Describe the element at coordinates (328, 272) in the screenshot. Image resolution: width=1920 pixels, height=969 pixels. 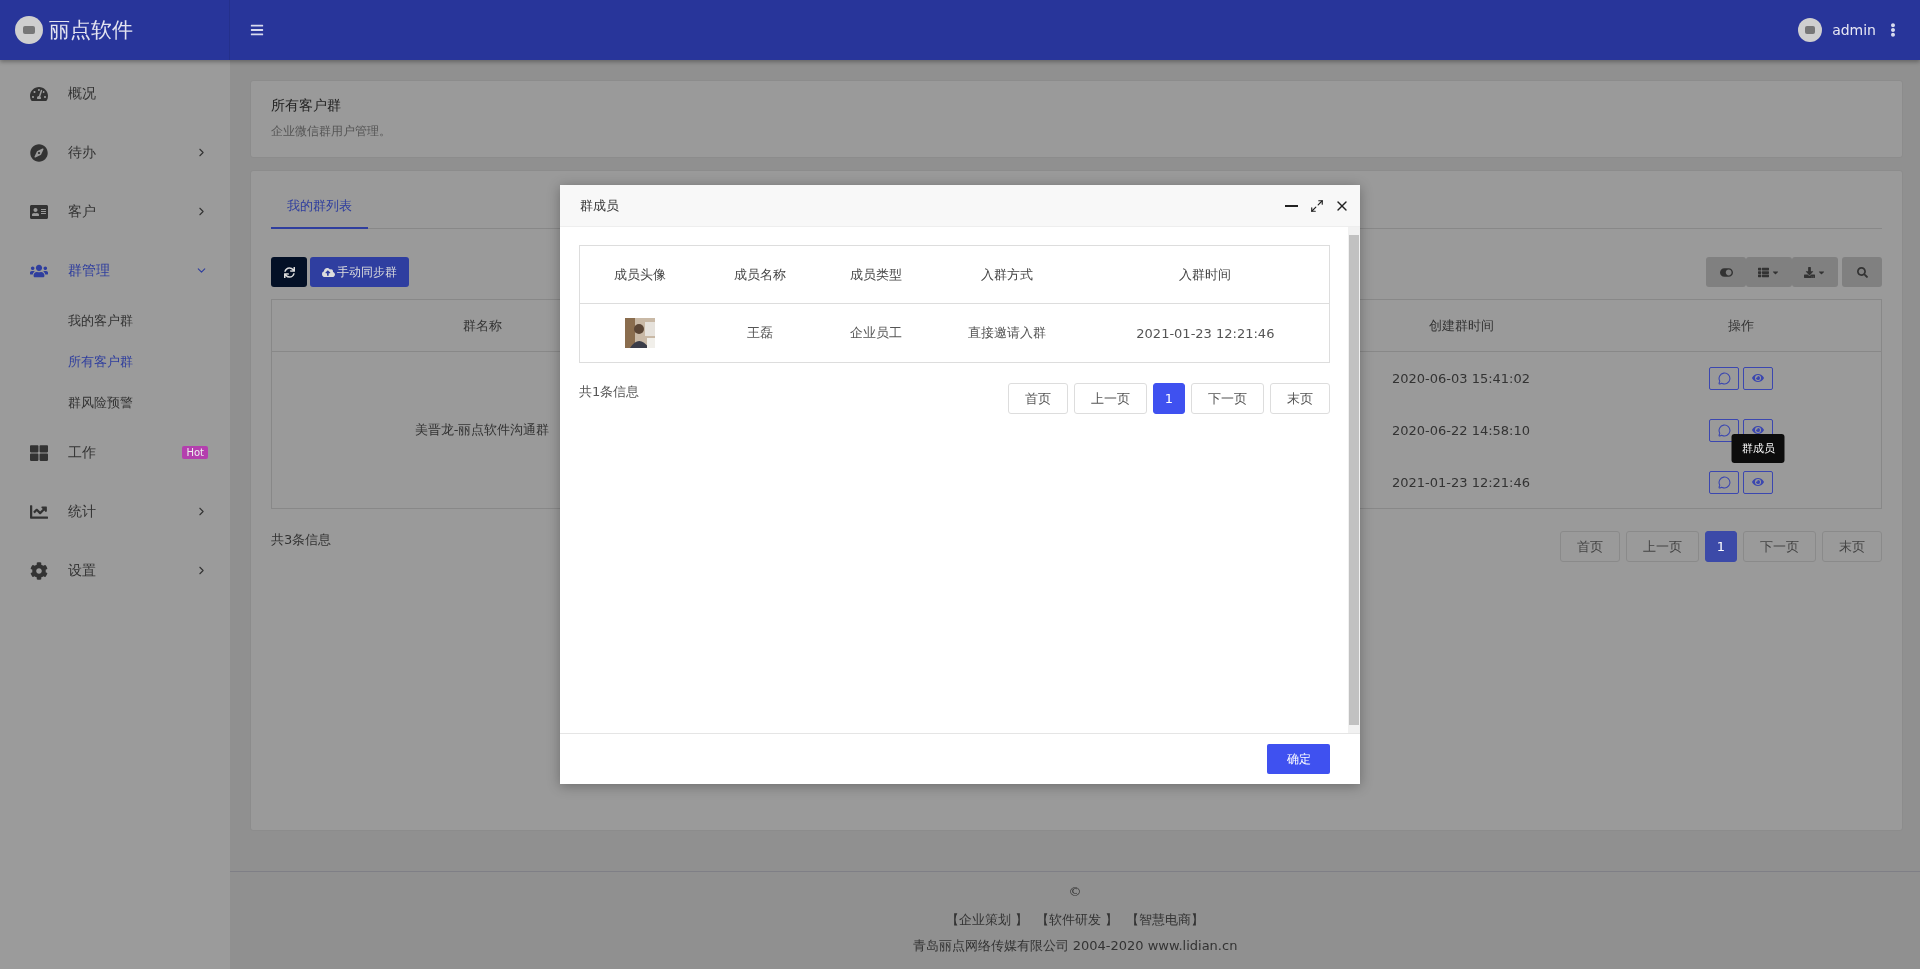
I see `cloud-upload-icon` at that location.